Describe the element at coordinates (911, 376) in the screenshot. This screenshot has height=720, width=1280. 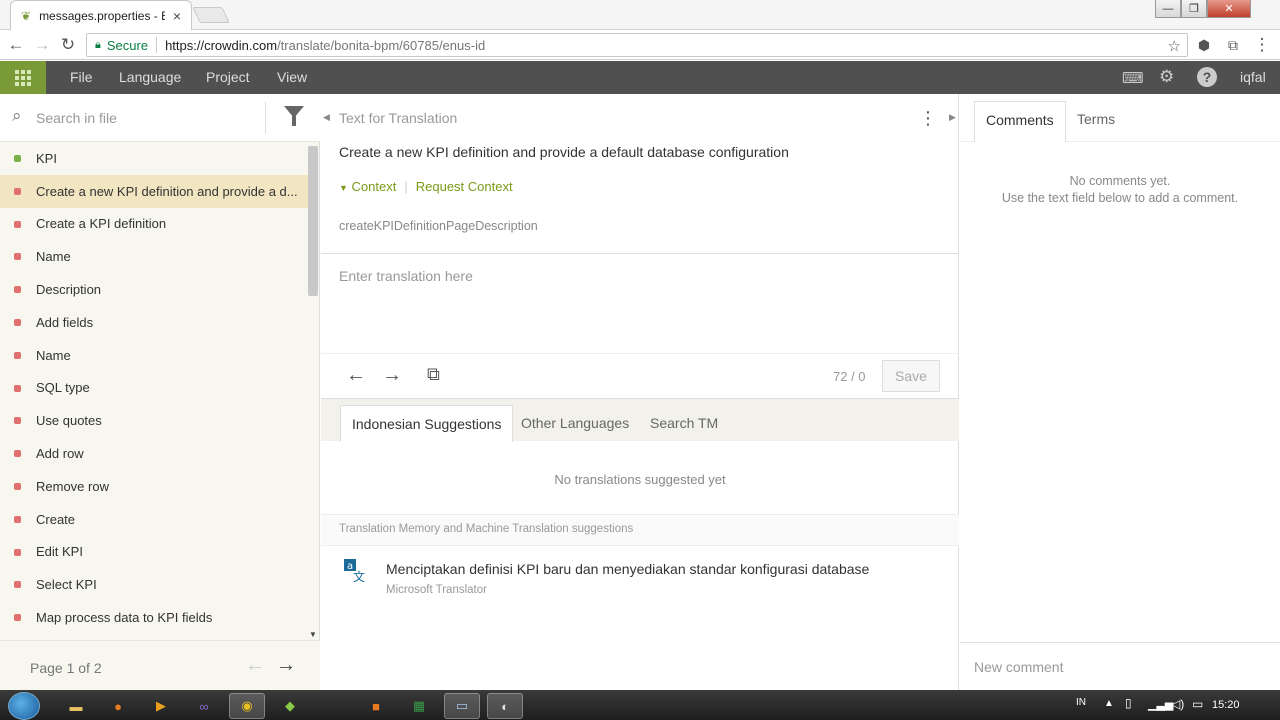
I see `save-button: Save` at that location.